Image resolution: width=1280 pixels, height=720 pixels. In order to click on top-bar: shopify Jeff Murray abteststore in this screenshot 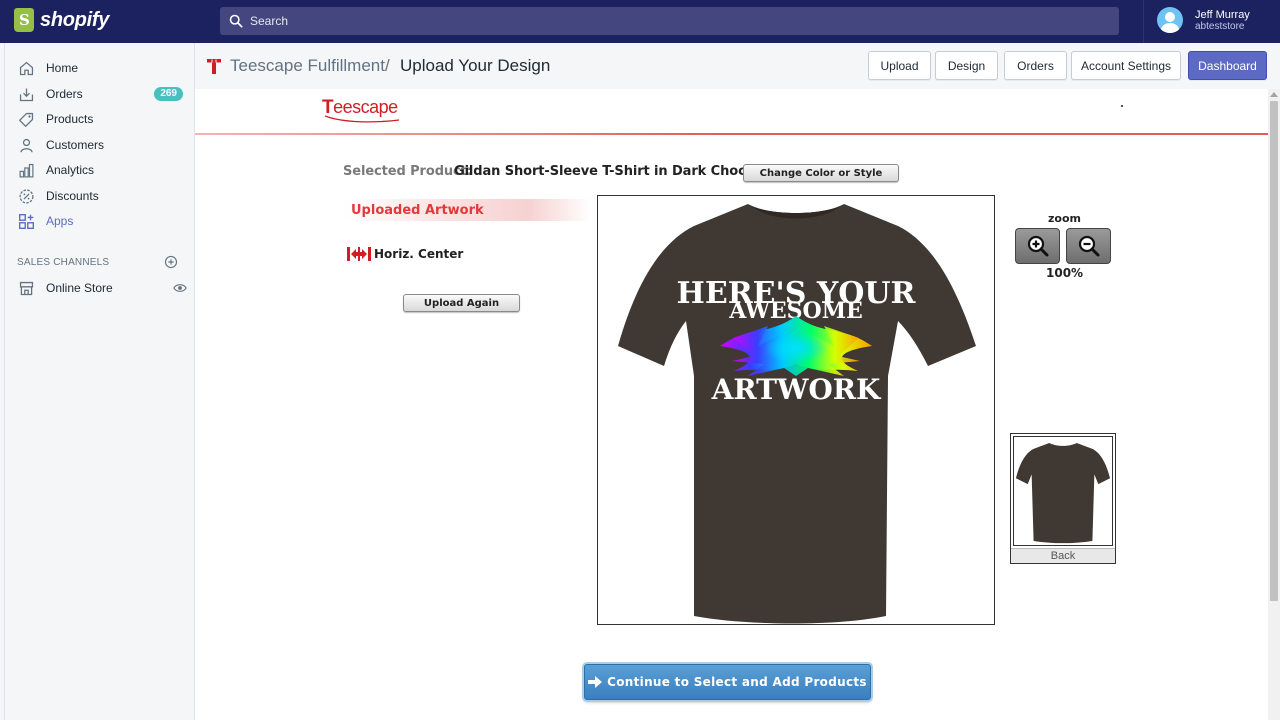, I will do `click(640, 21)`.